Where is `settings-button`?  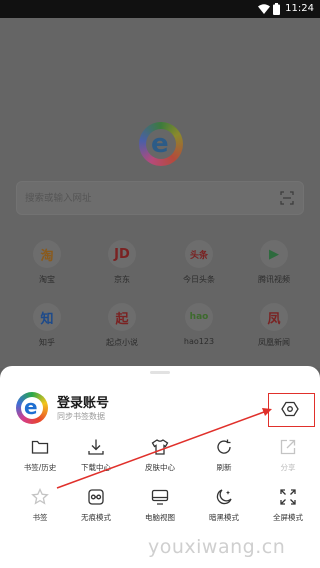
settings-button is located at coordinates (290, 409).